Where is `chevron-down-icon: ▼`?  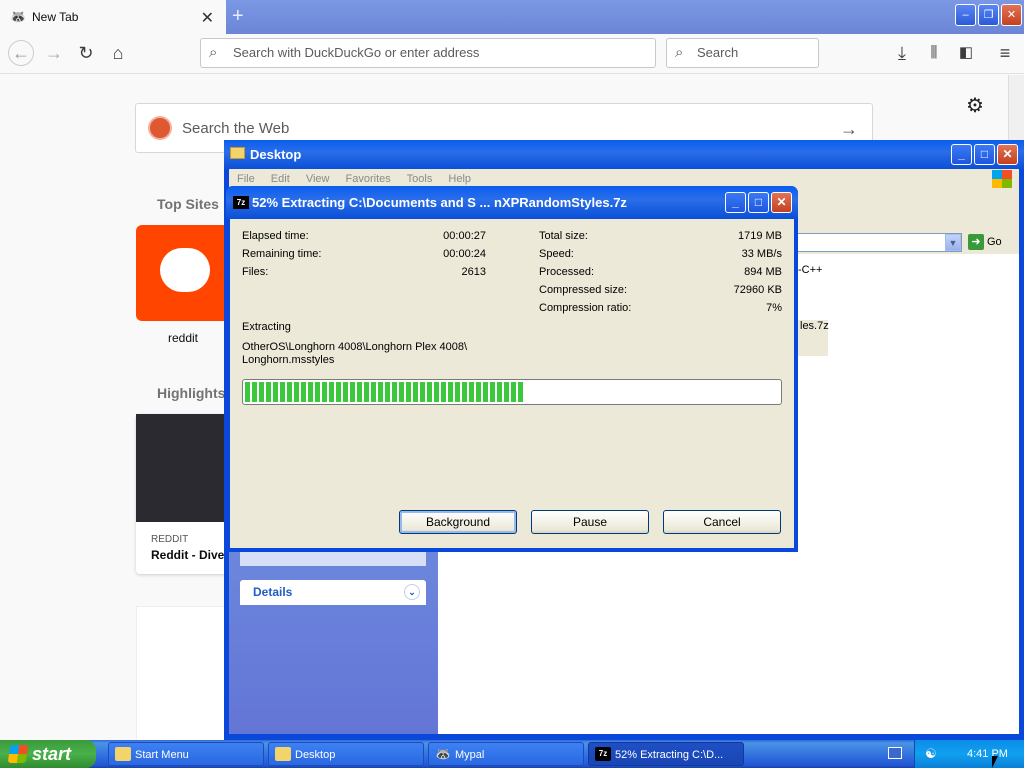
chevron-down-icon: ▼ is located at coordinates (953, 242).